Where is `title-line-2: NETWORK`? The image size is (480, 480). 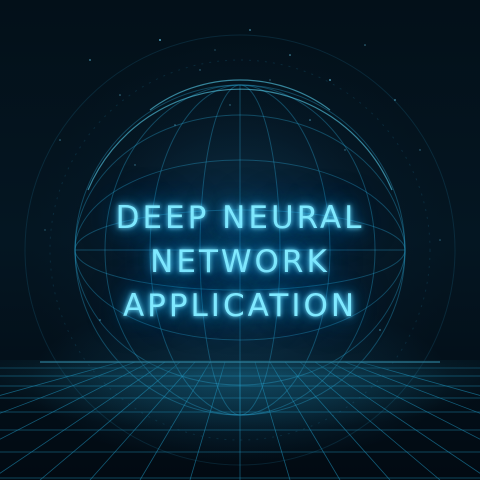
title-line-2: NETWORK is located at coordinates (240, 262).